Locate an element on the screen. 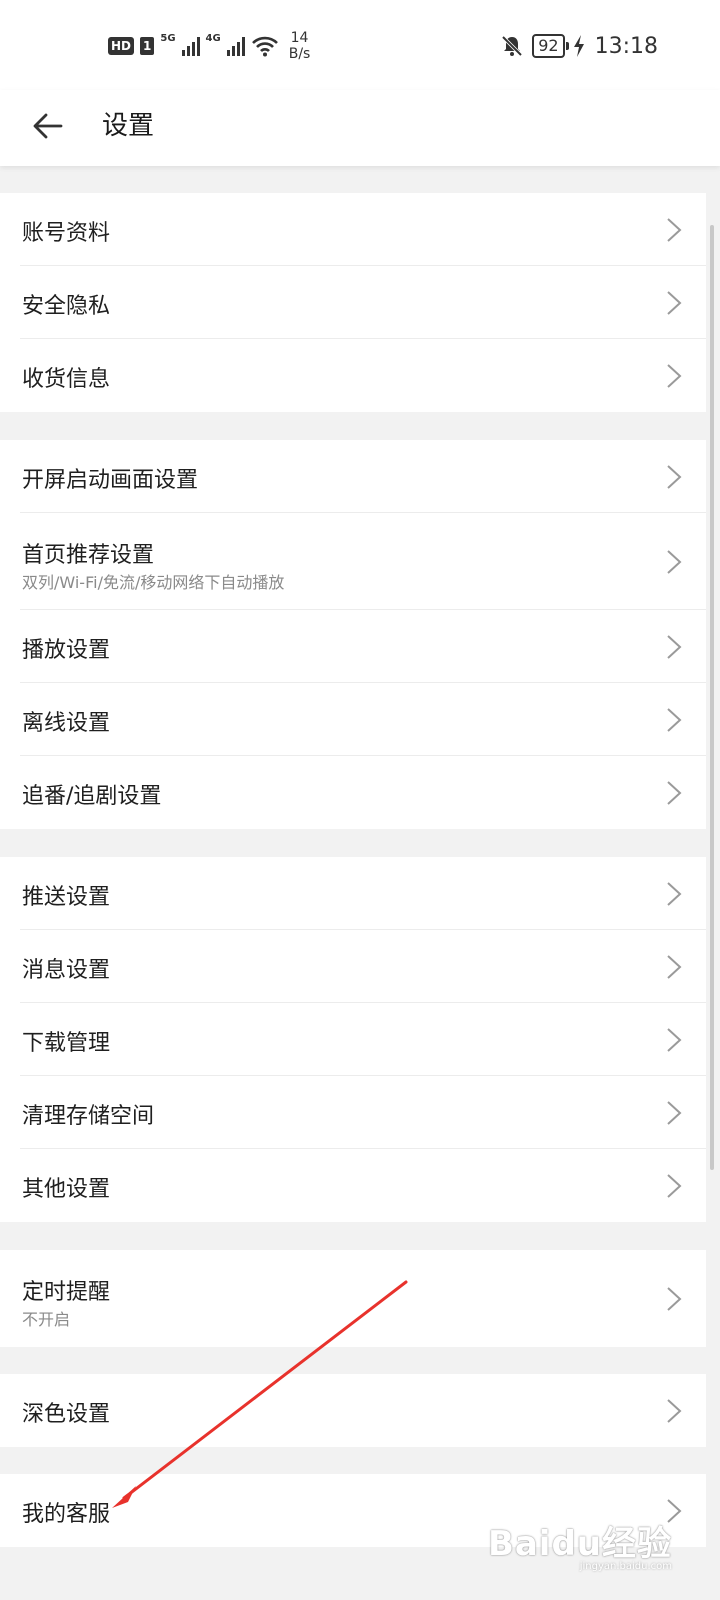  settings-item-splash-screen: 开屏启动画面设置 is located at coordinates (353, 476).